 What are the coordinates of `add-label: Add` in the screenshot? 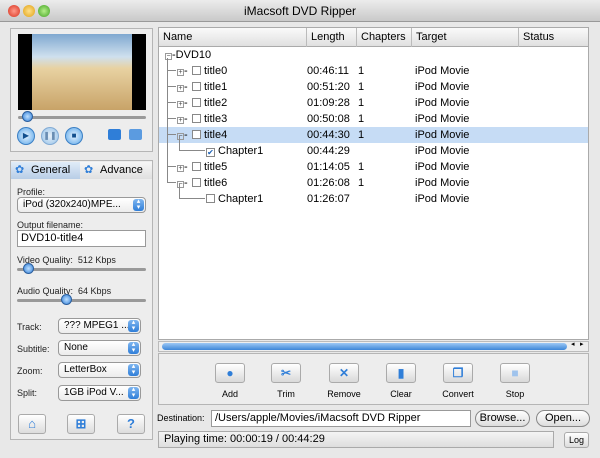 It's located at (229, 394).